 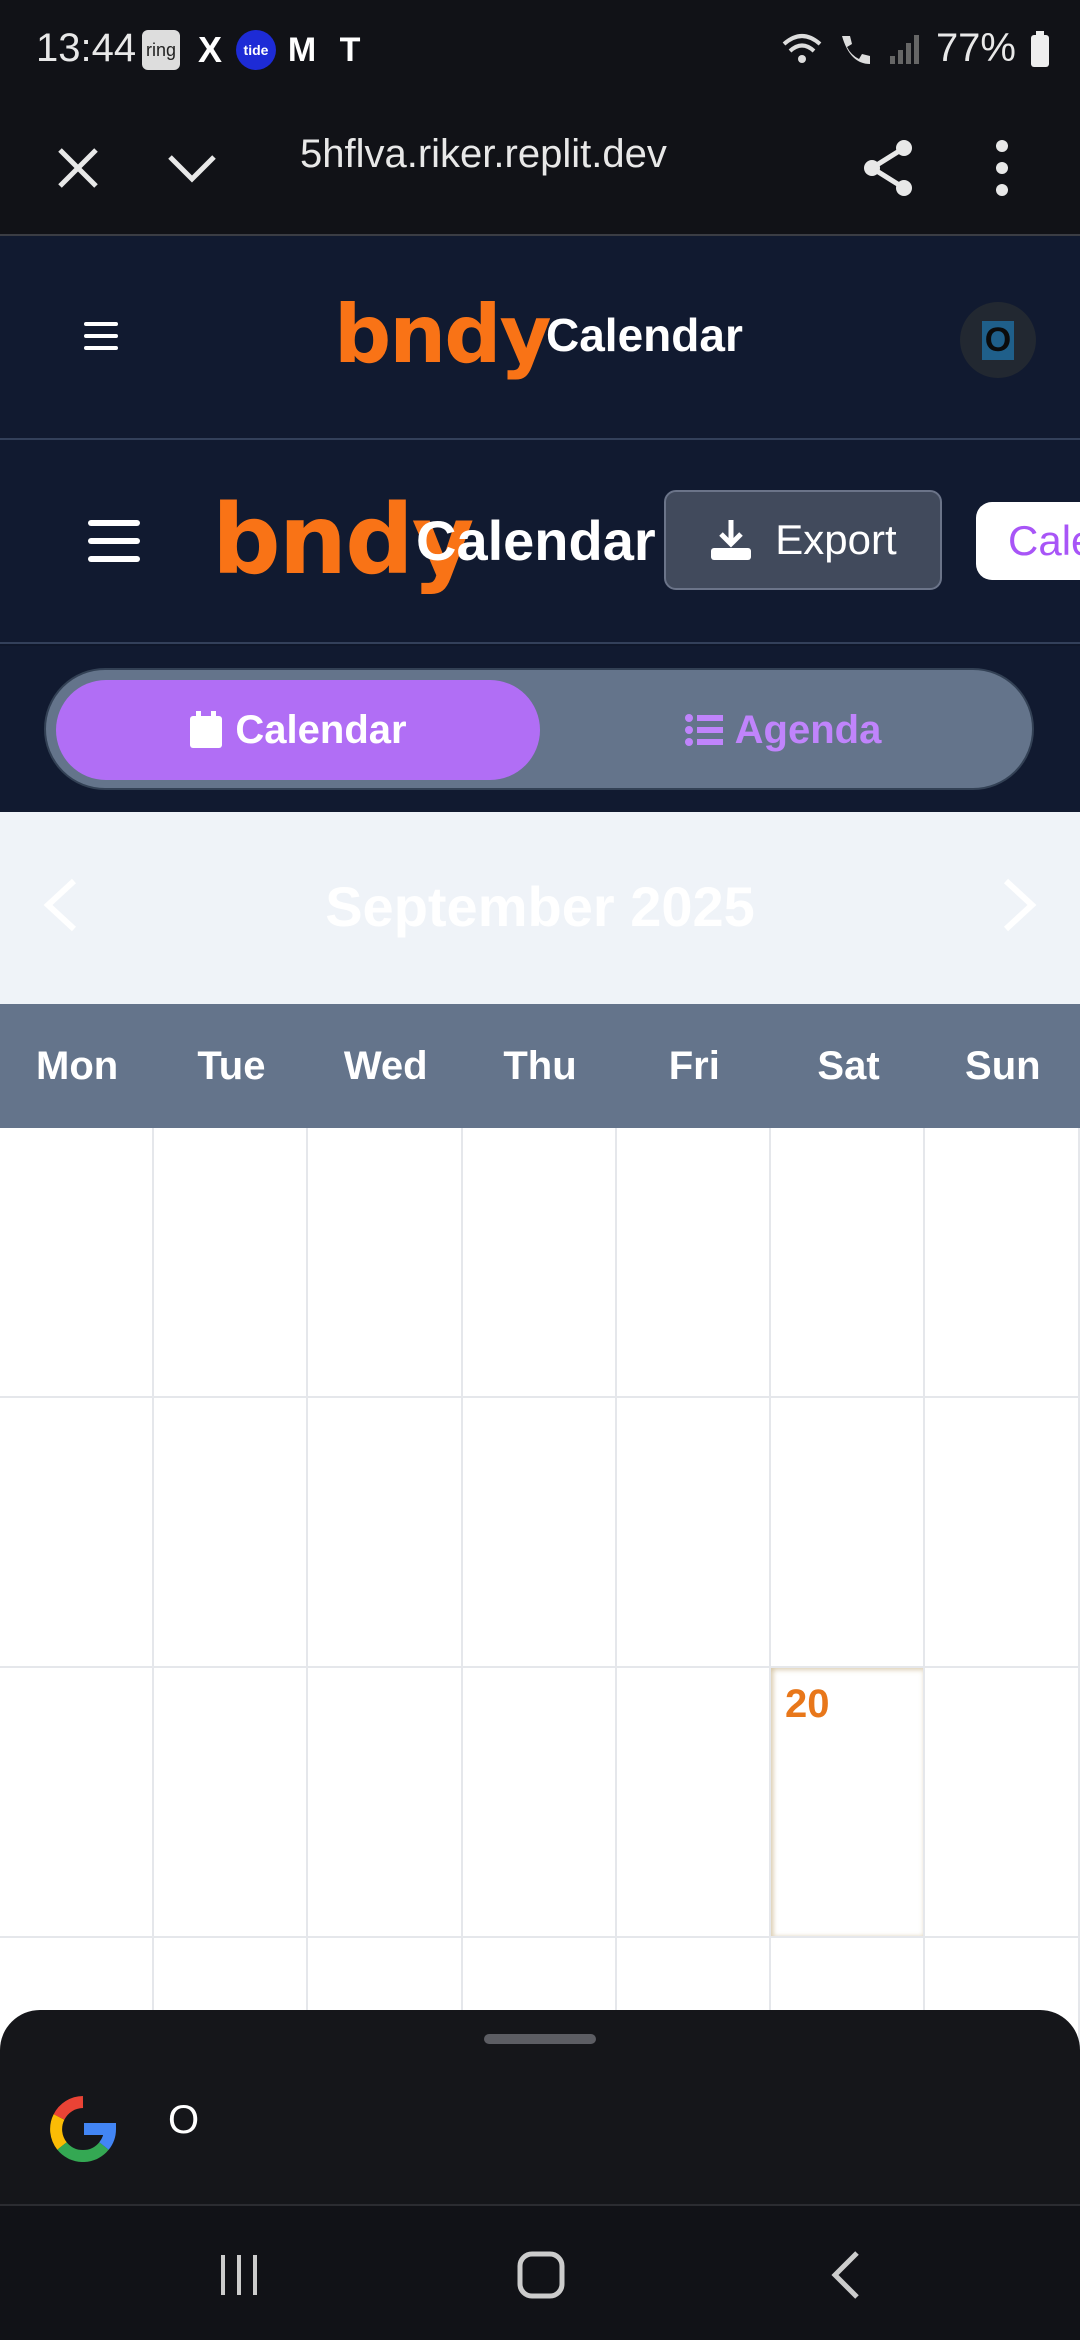 I want to click on more-vert-icon, so click(x=1002, y=168).